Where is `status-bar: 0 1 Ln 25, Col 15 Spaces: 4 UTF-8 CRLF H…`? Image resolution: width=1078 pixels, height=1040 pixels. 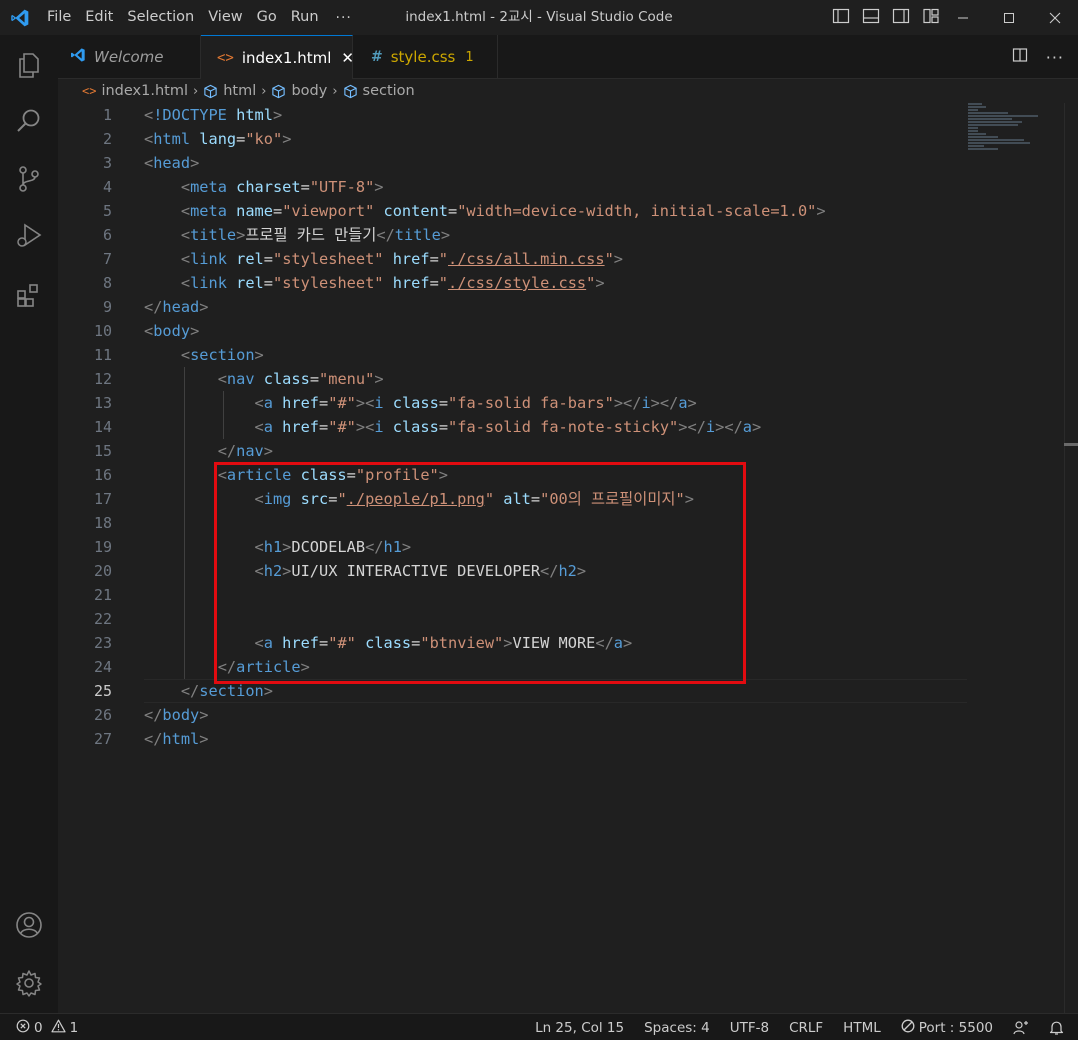
status-bar: 0 1 Ln 25, Col 15 Spaces: 4 UTF-8 CRLF H… is located at coordinates (539, 1026).